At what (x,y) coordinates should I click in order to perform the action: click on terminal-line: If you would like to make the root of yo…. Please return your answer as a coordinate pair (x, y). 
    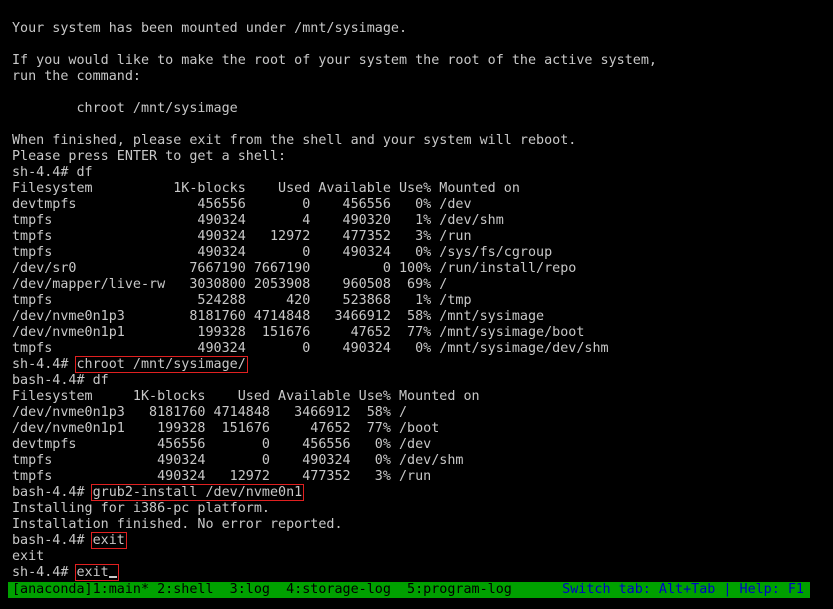
    Looking at the image, I should click on (334, 60).